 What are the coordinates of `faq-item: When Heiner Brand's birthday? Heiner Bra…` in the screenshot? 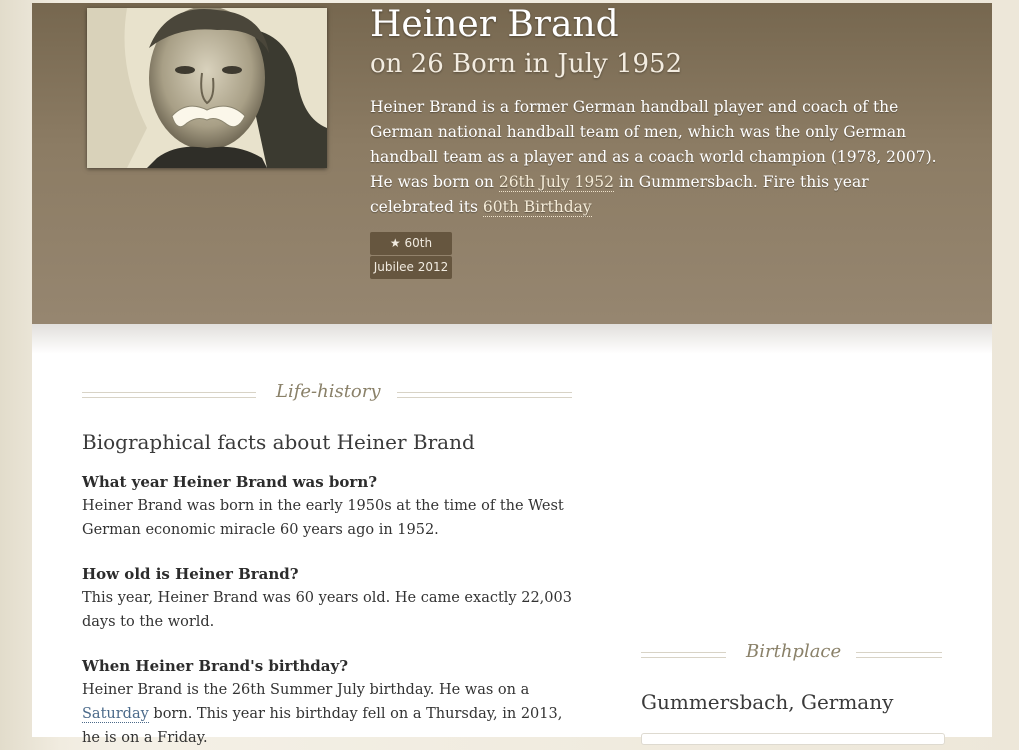 It's located at (332, 702).